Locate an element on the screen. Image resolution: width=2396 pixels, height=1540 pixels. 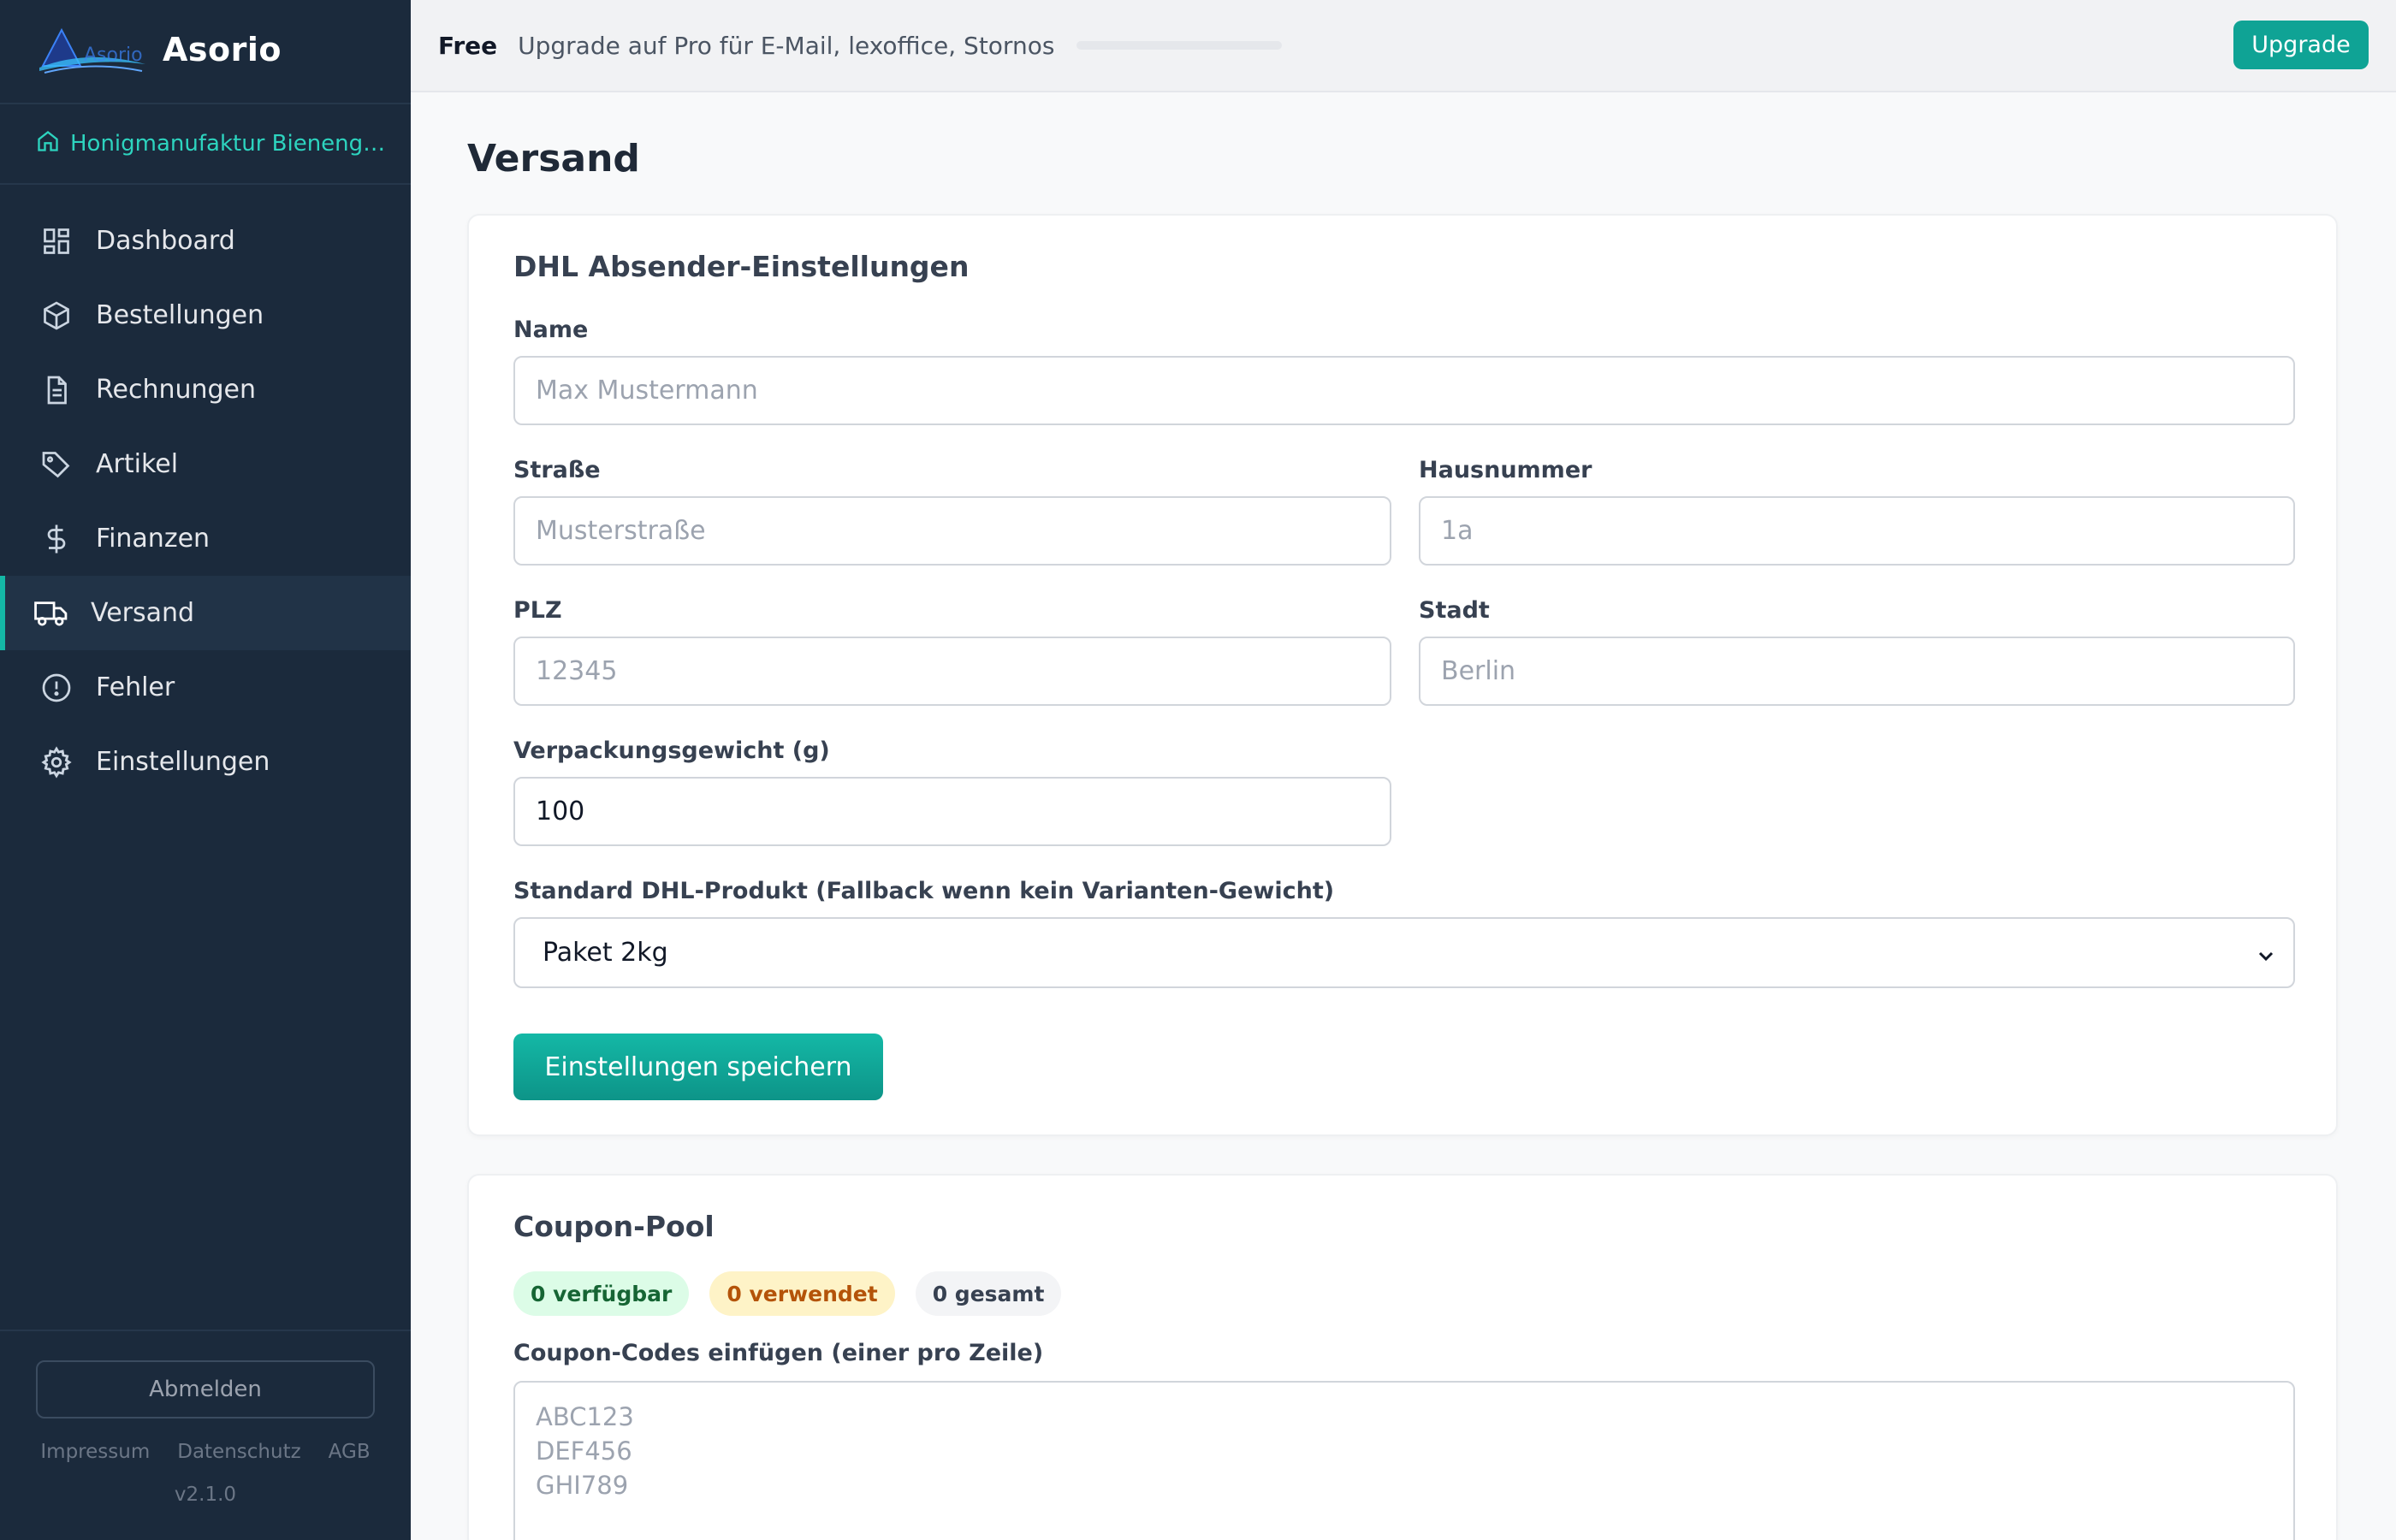
zip-label: PLZ is located at coordinates (538, 610).